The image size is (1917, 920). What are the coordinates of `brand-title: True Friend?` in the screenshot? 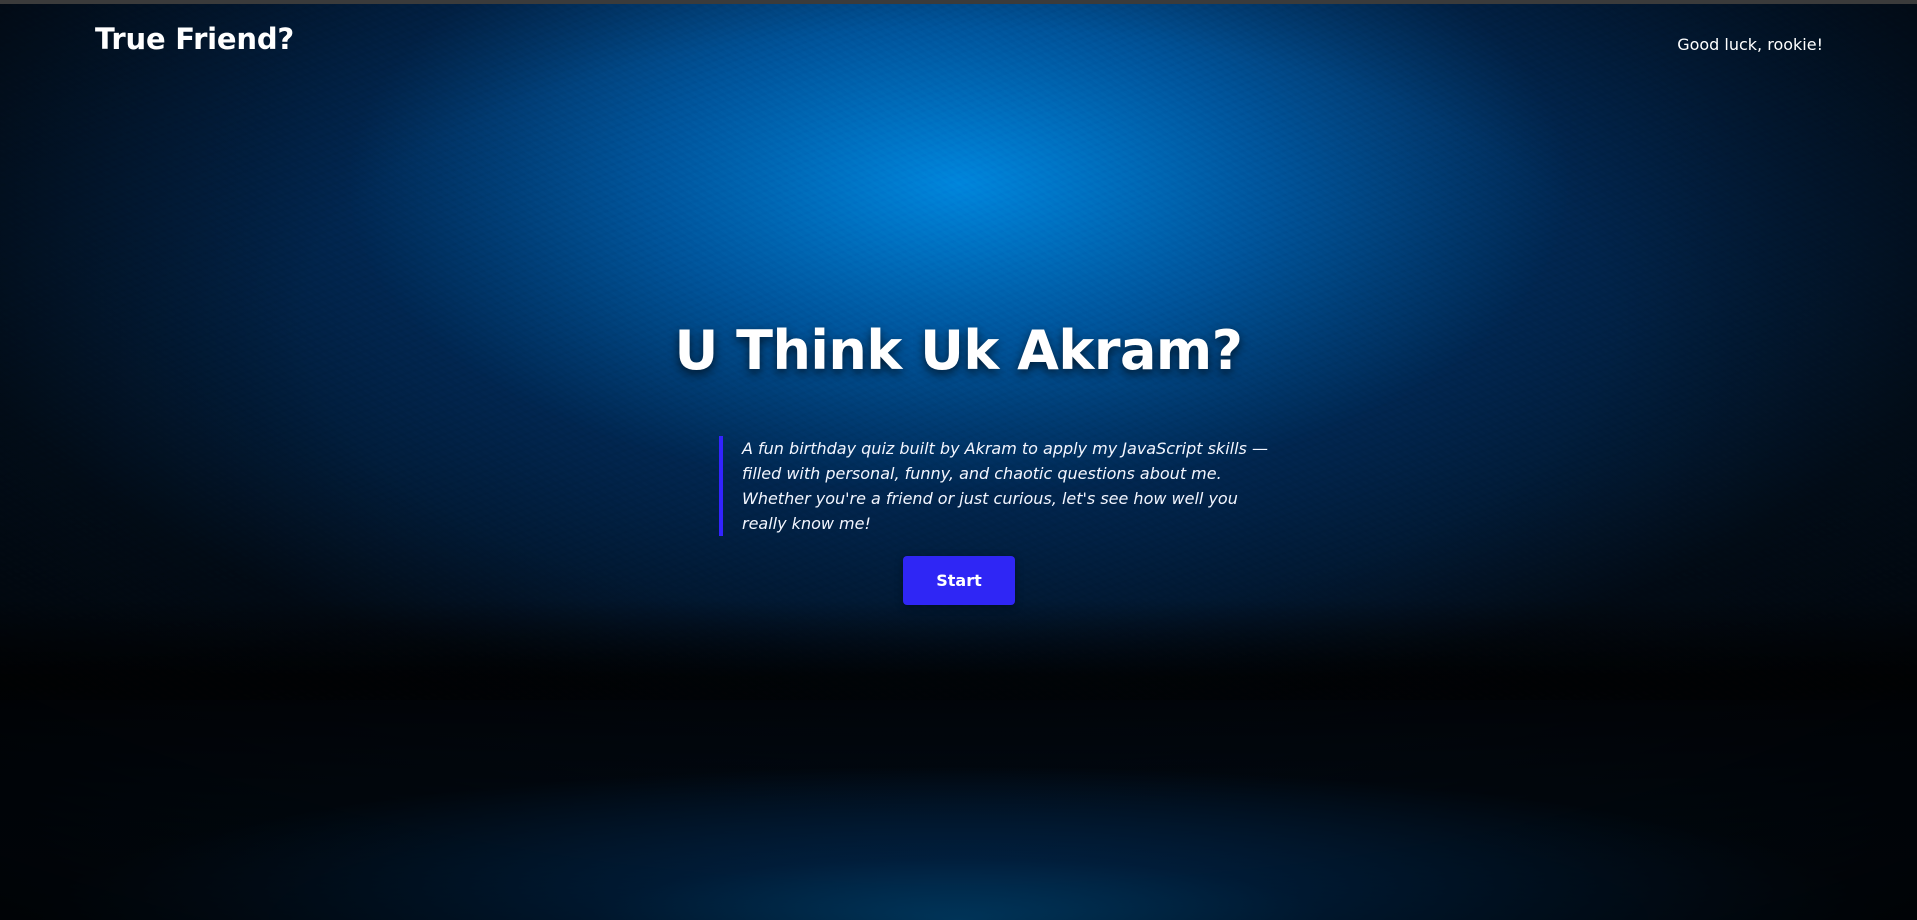 It's located at (194, 39).